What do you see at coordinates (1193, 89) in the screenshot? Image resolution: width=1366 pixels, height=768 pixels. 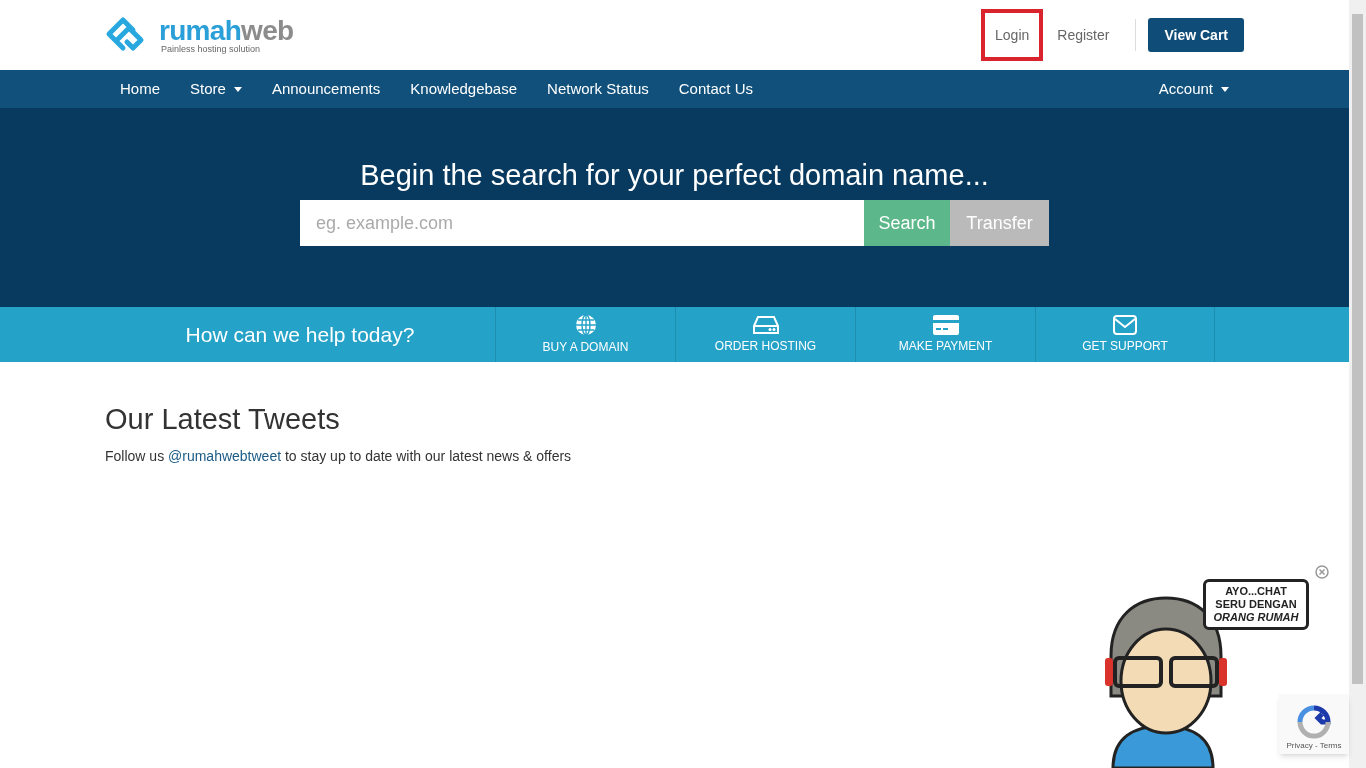 I see `account-menu: Account` at bounding box center [1193, 89].